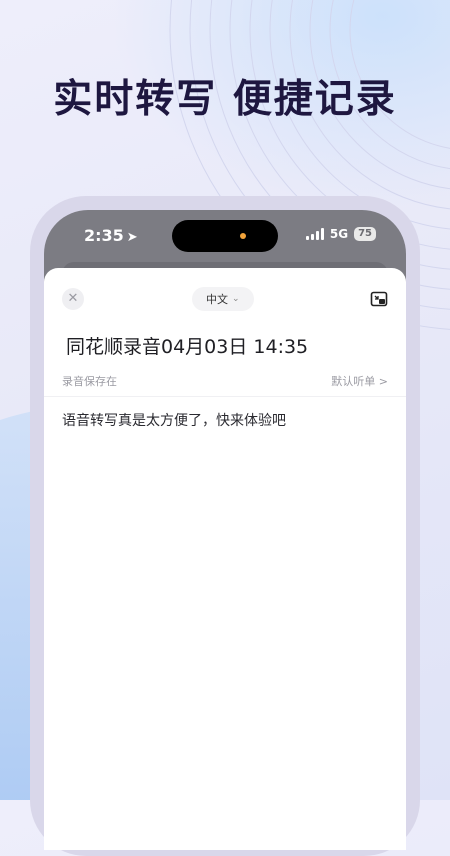 The image size is (450, 856). I want to click on network-type: 5G, so click(339, 234).